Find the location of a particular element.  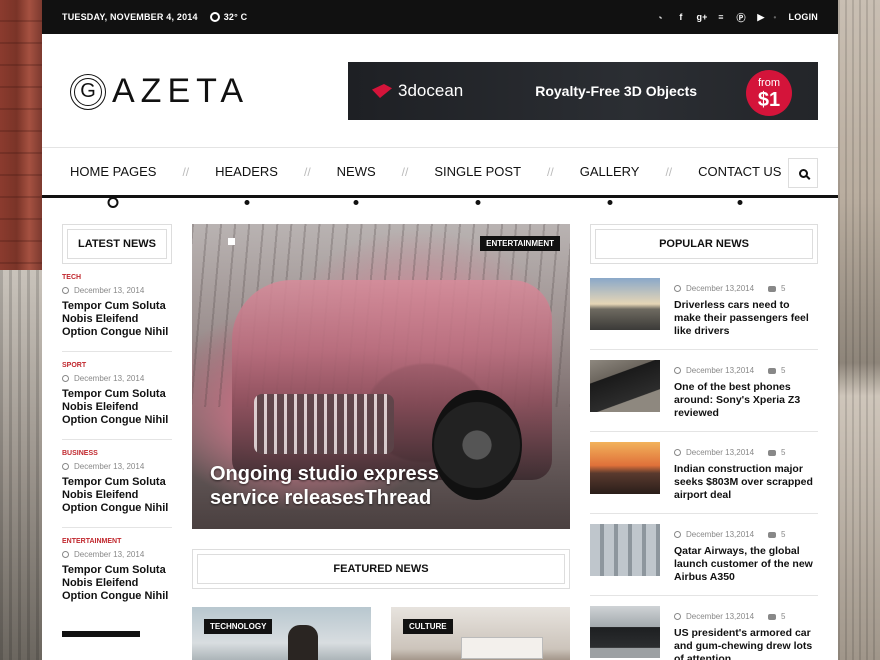

site-logo: G AZETA is located at coordinates (159, 91).